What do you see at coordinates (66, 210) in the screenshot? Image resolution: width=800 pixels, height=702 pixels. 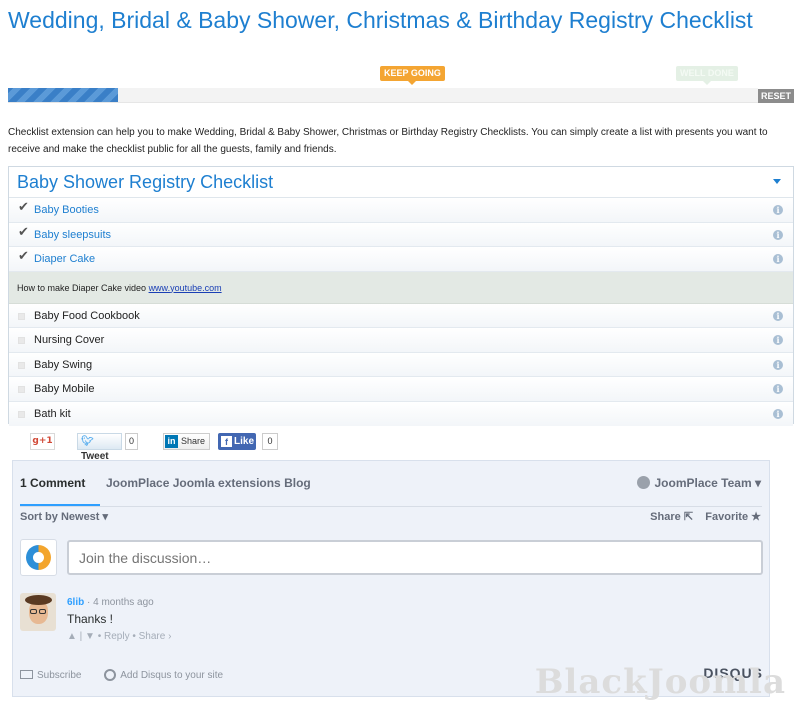 I see `checklist-item-label: Baby Booties` at bounding box center [66, 210].